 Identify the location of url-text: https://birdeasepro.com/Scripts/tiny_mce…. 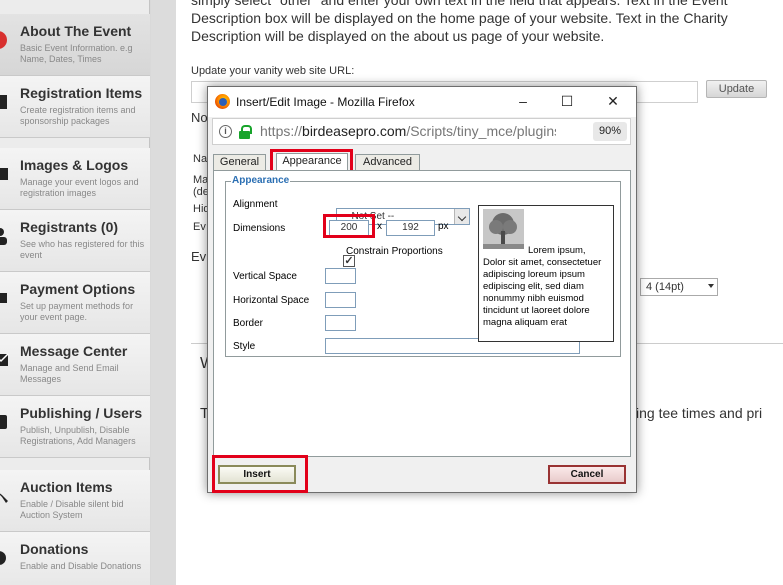
(408, 131).